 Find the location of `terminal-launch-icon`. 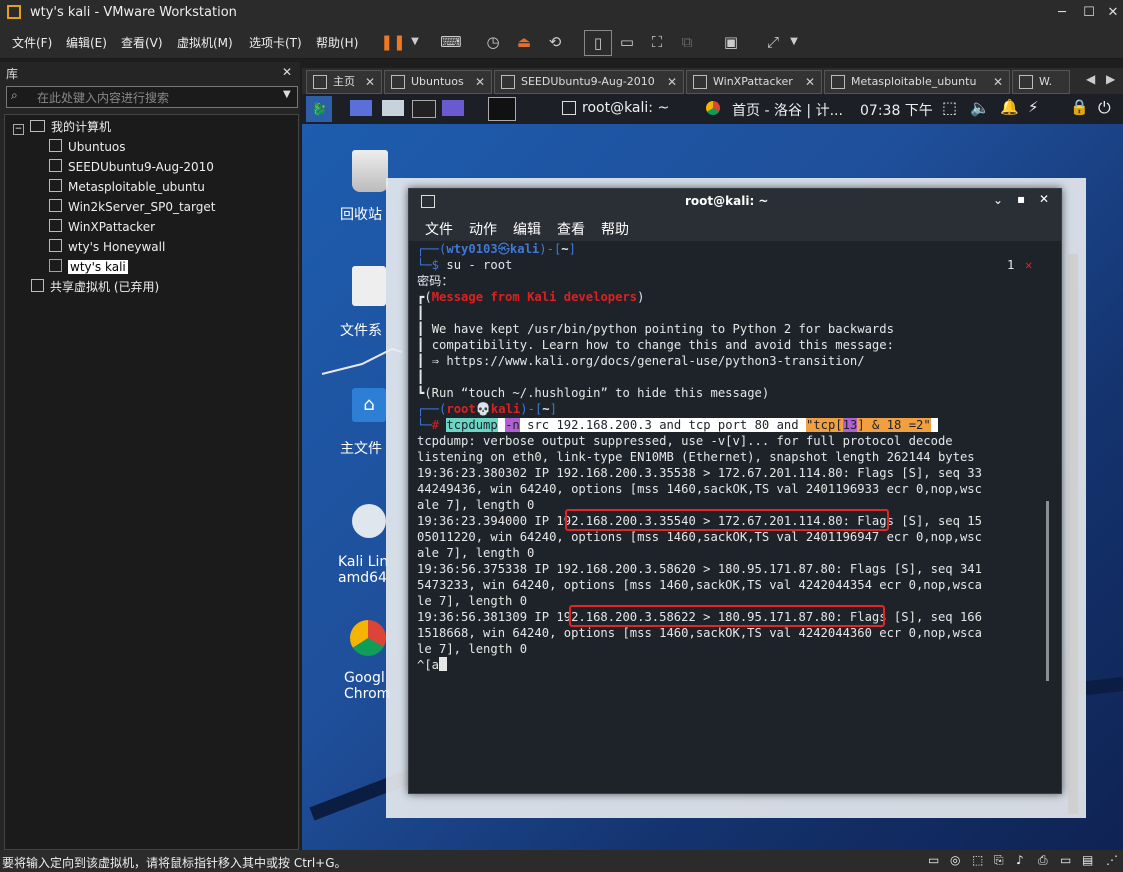

terminal-launch-icon is located at coordinates (424, 109).